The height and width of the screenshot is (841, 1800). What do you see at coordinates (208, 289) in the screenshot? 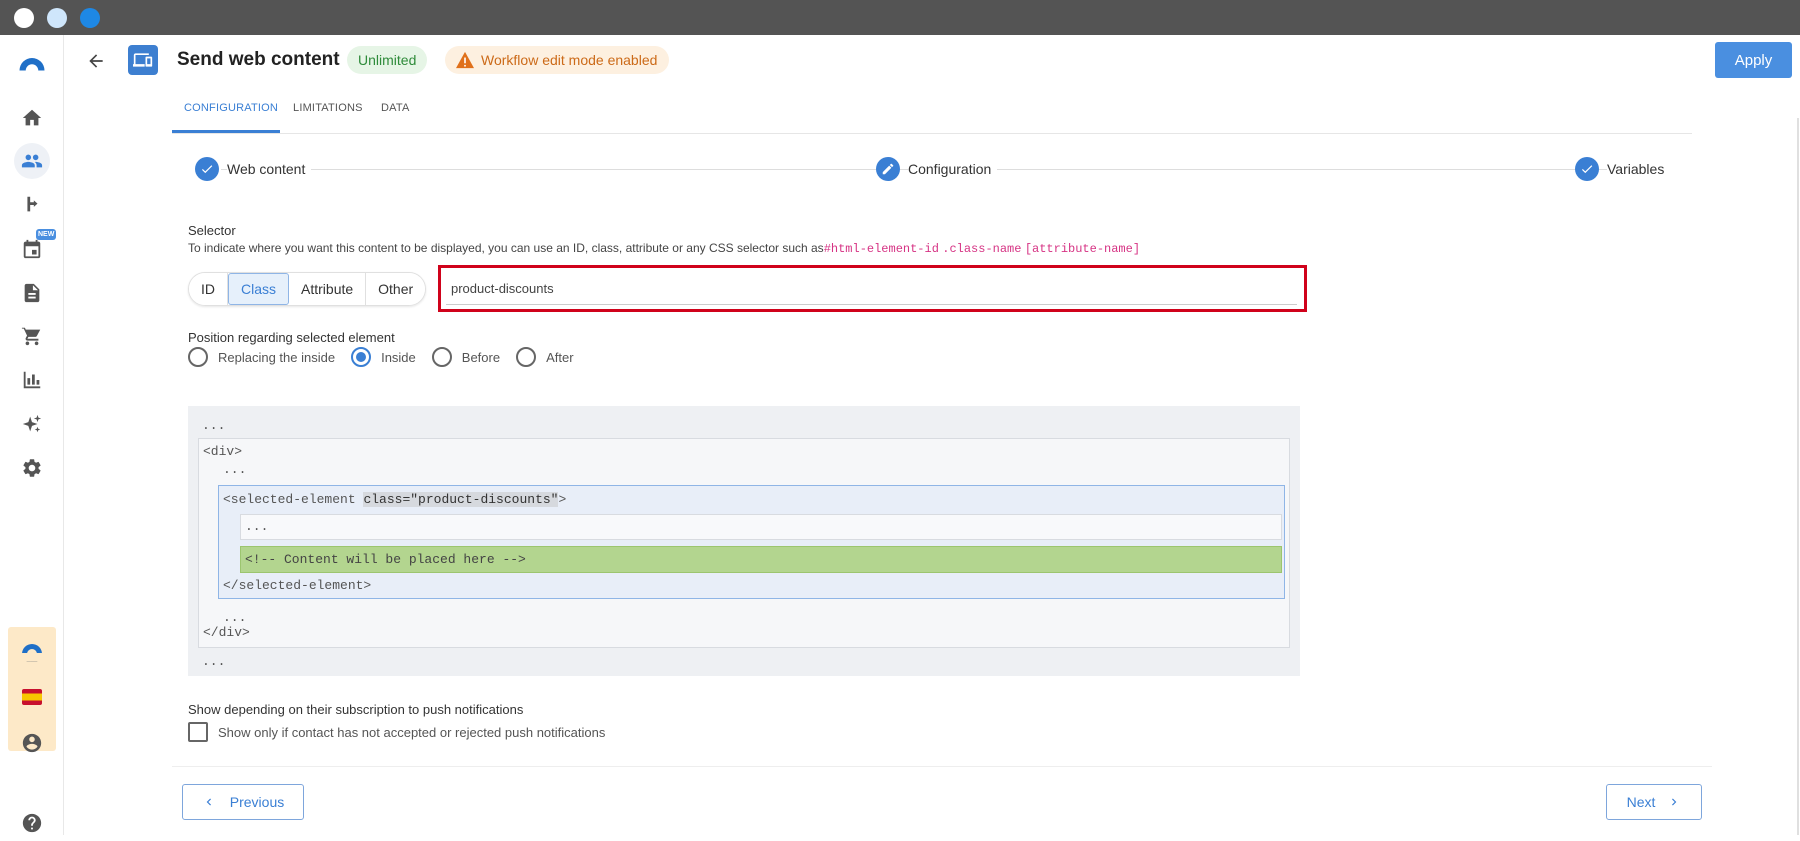
I see `selector-type-id: ID` at bounding box center [208, 289].